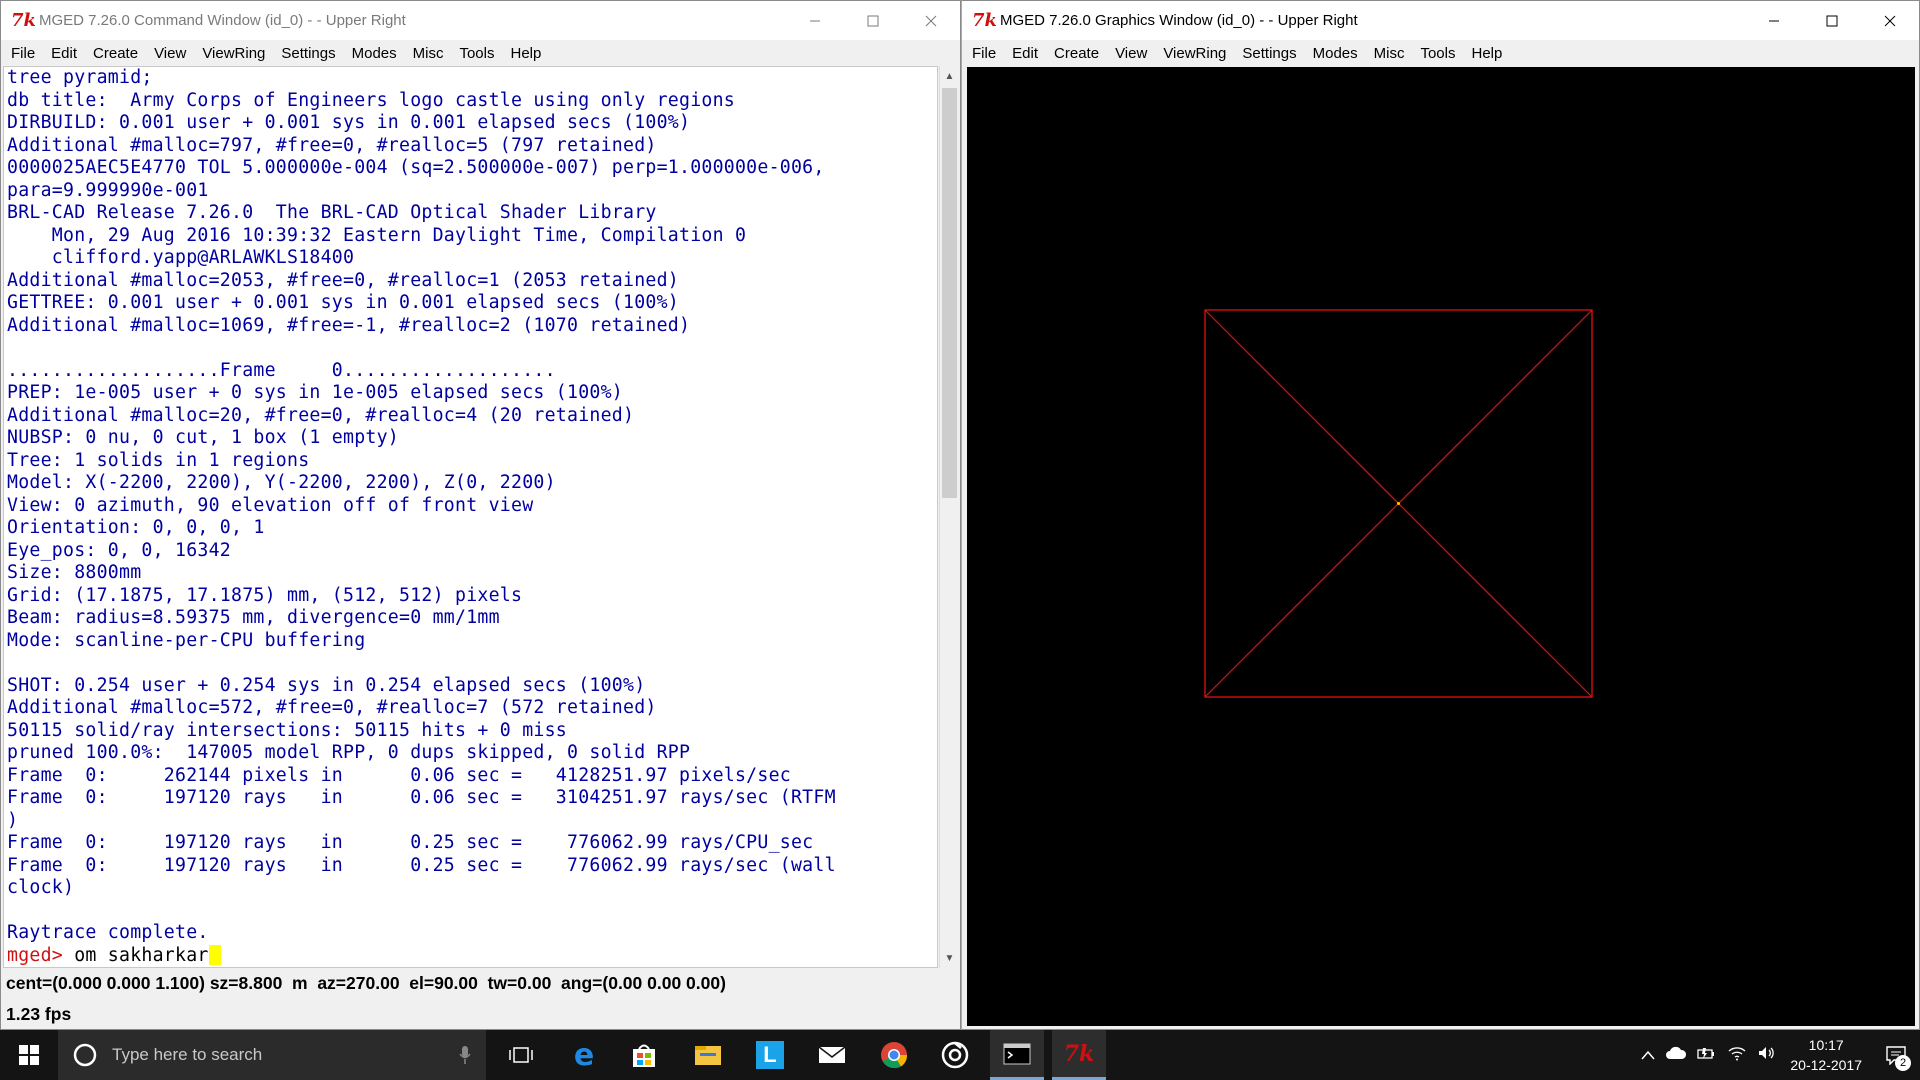  What do you see at coordinates (470, 956) in the screenshot?
I see `command-input-line: mged> om sakharkar` at bounding box center [470, 956].